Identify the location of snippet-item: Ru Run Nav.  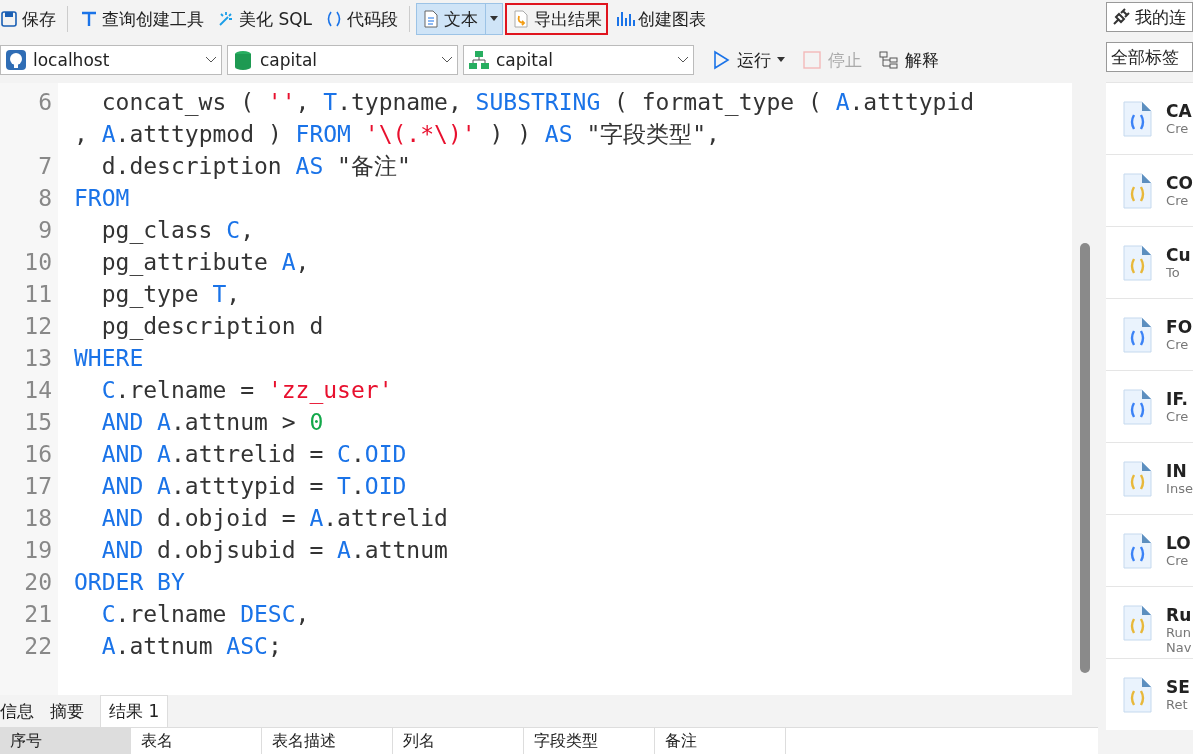
(1149, 622).